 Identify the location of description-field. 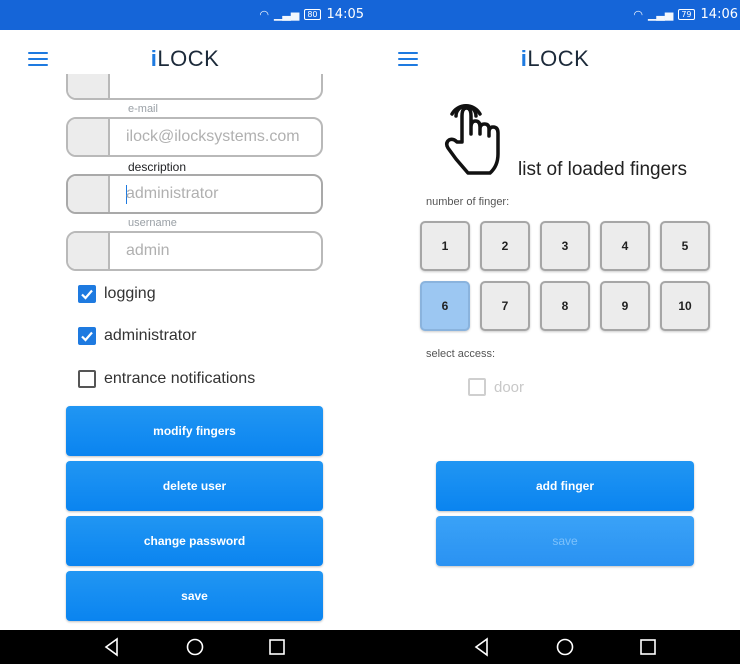
(194, 194).